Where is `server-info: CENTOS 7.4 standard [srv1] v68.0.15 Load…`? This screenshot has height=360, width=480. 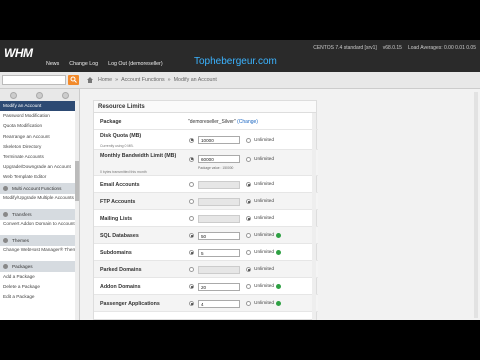 server-info: CENTOS 7.4 standard [srv1] v68.0.15 Load… is located at coordinates (394, 48).